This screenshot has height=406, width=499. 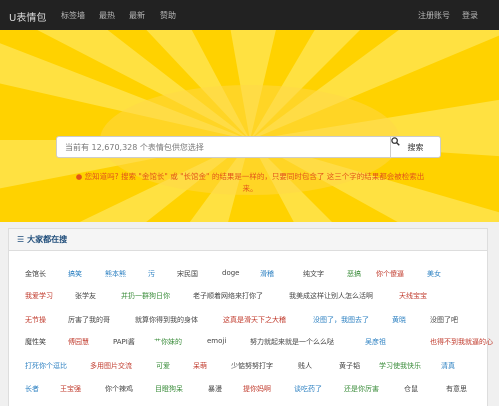 I want to click on hot-tag: 努力就起来就是一个么么哒, so click(x=292, y=342).